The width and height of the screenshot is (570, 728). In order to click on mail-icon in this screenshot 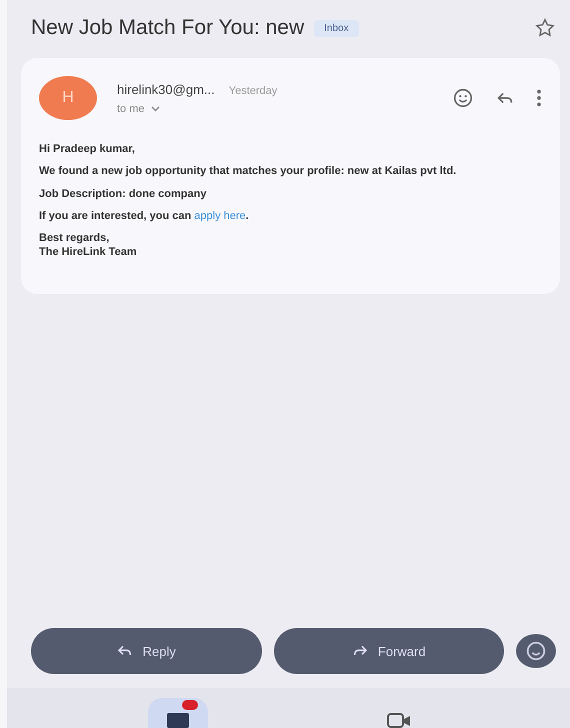, I will do `click(178, 720)`.